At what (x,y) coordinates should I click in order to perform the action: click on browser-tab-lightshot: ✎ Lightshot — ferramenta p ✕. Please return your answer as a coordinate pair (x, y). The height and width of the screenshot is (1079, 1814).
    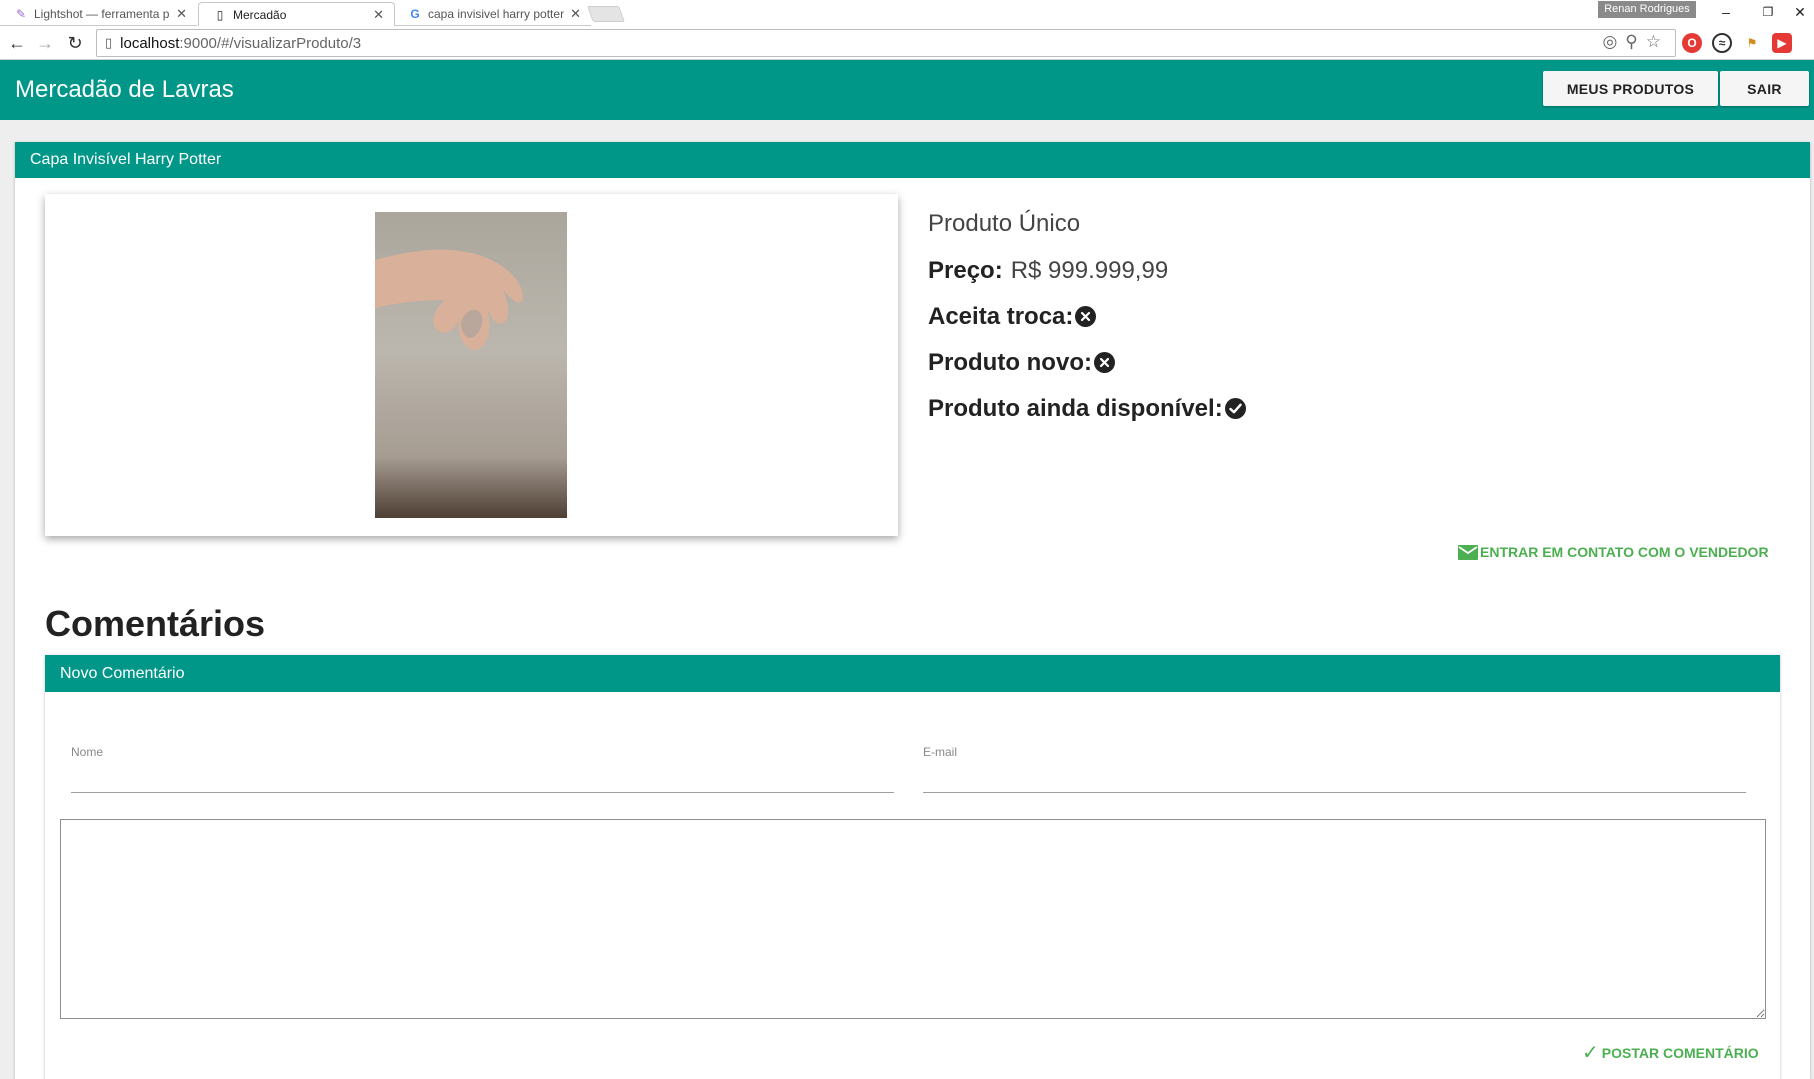
    Looking at the image, I should click on (98, 14).